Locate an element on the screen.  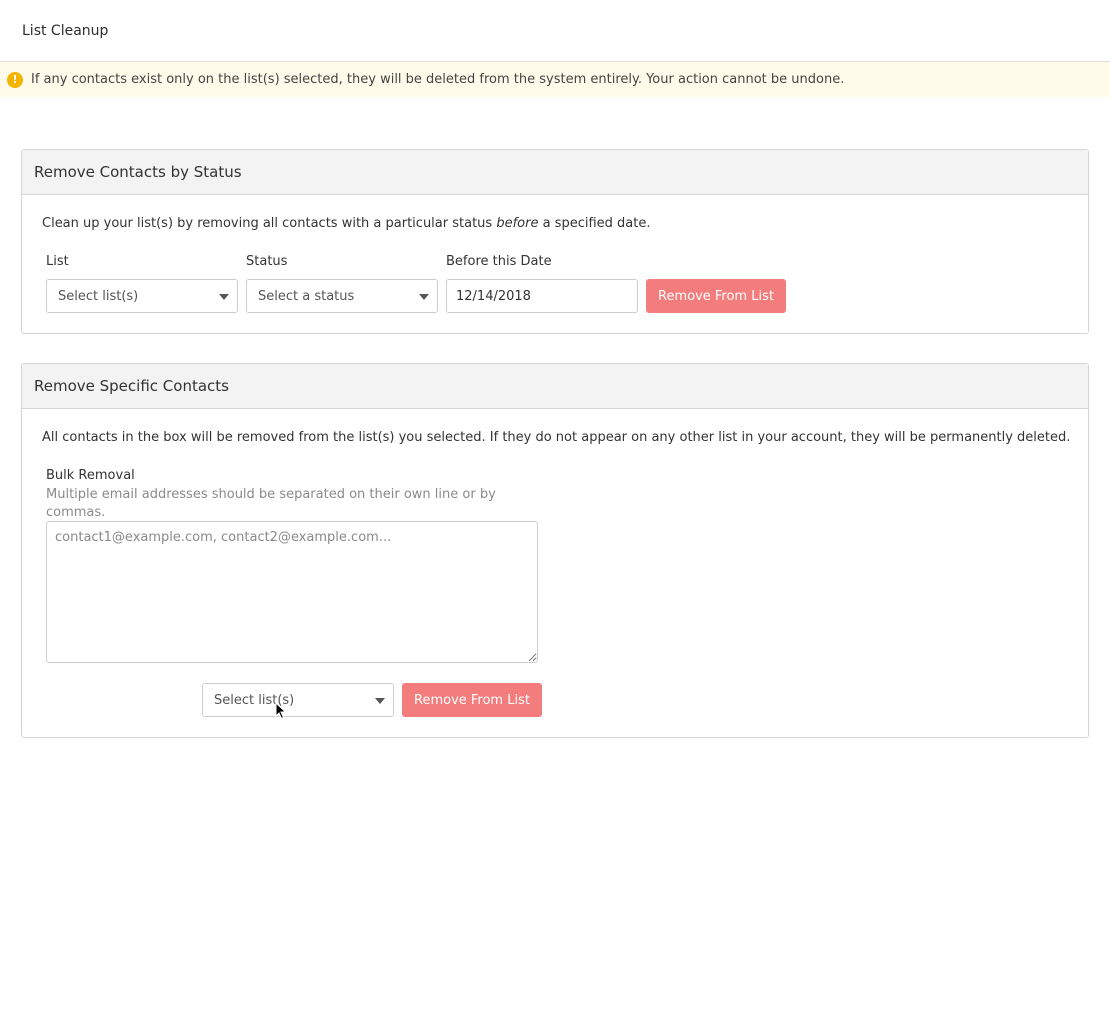
status-select: Select a status is located at coordinates (342, 296).